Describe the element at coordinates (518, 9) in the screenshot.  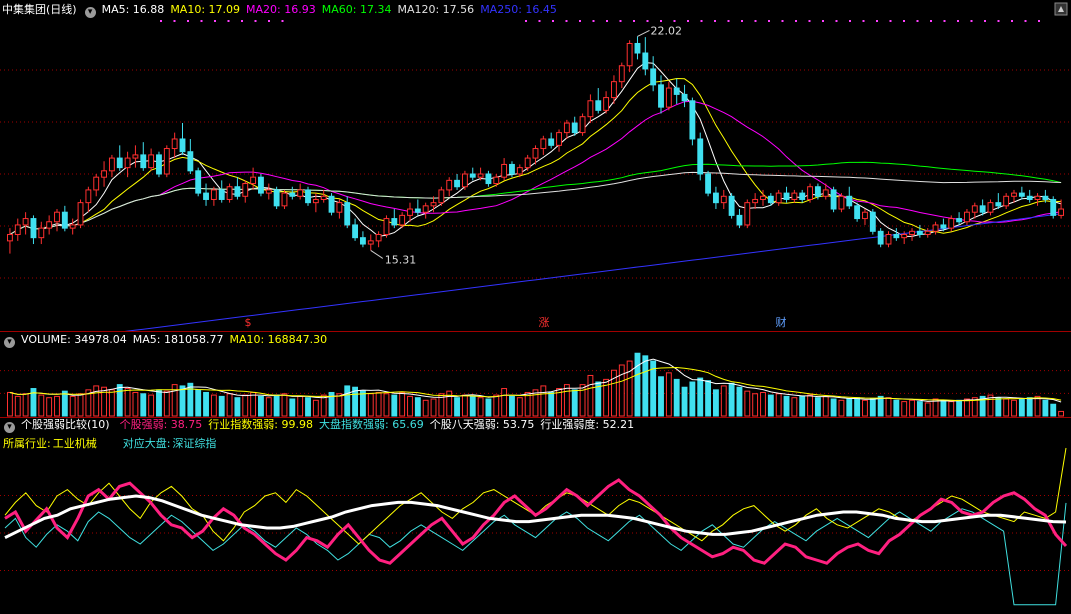
I see `ma-legend-label-5: MA250: 16.45` at that location.